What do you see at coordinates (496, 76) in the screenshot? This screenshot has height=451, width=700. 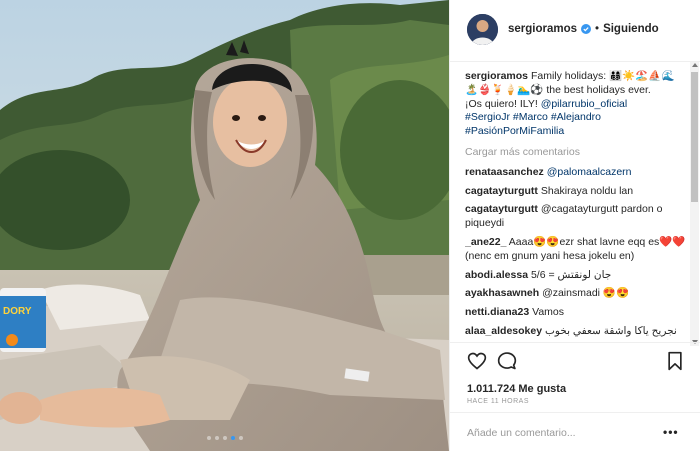 I see `caption-username: sergioramos` at bounding box center [496, 76].